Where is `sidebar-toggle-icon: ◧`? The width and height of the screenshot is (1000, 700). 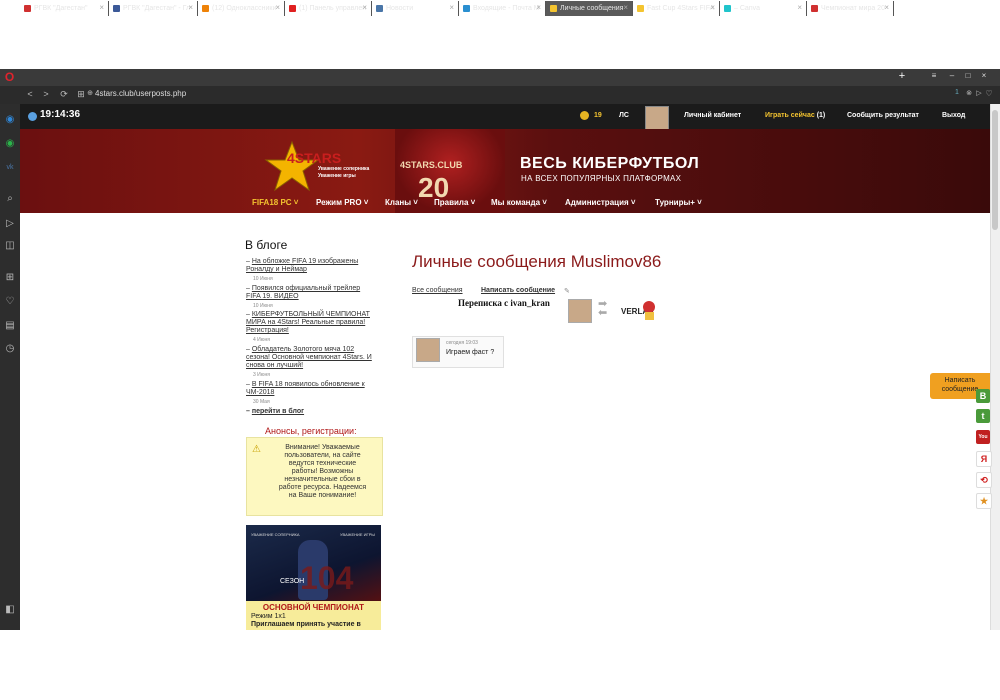
sidebar-toggle-icon: ◧ is located at coordinates (10, 610).